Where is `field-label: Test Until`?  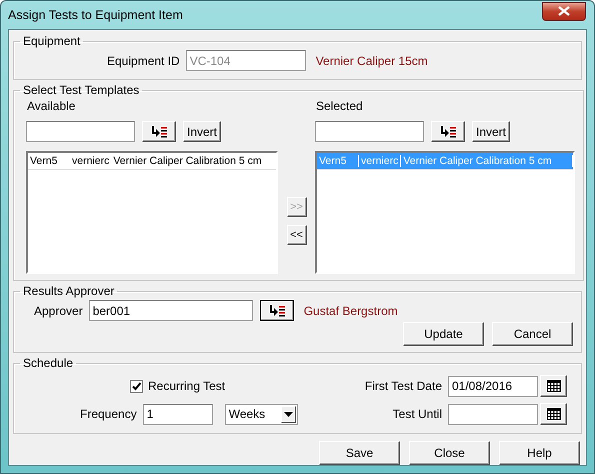 field-label: Test Until is located at coordinates (417, 414).